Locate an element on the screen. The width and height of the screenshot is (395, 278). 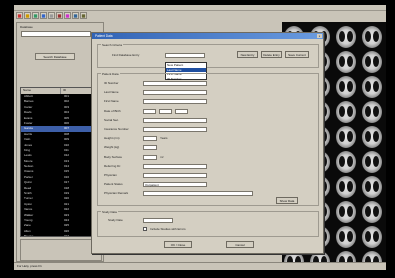
field-label: ID Number is located at coordinates (111, 83).